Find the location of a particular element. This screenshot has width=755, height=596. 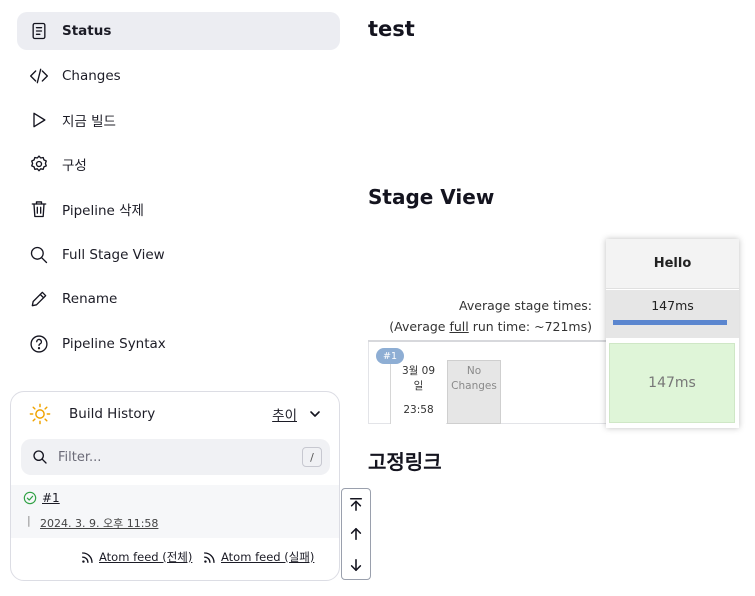

atom-feed-failed-link: Atom feed (실패) is located at coordinates (258, 557).